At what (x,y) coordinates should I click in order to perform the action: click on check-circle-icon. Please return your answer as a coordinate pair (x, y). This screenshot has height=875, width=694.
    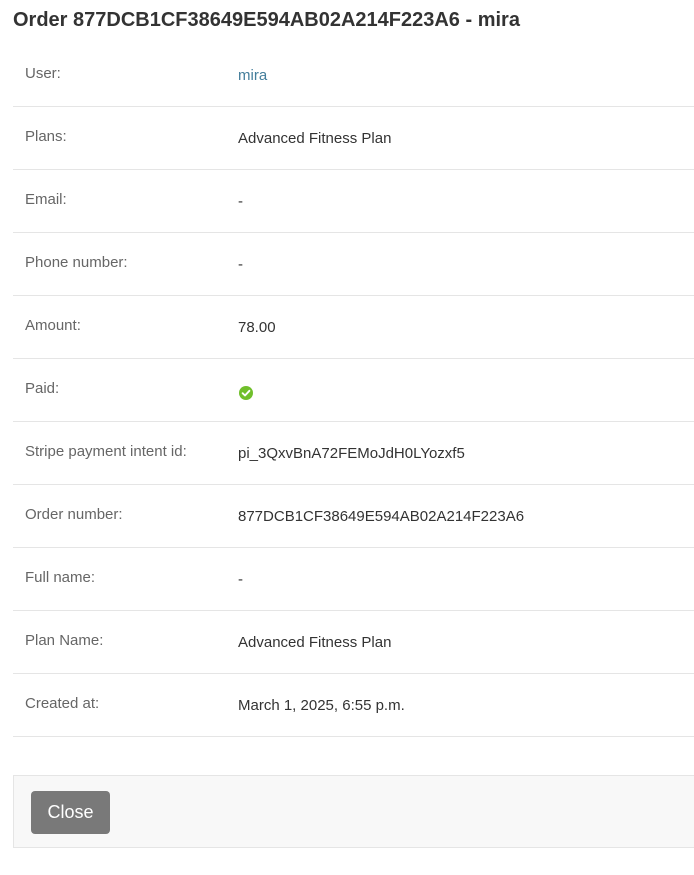
    Looking at the image, I should click on (246, 393).